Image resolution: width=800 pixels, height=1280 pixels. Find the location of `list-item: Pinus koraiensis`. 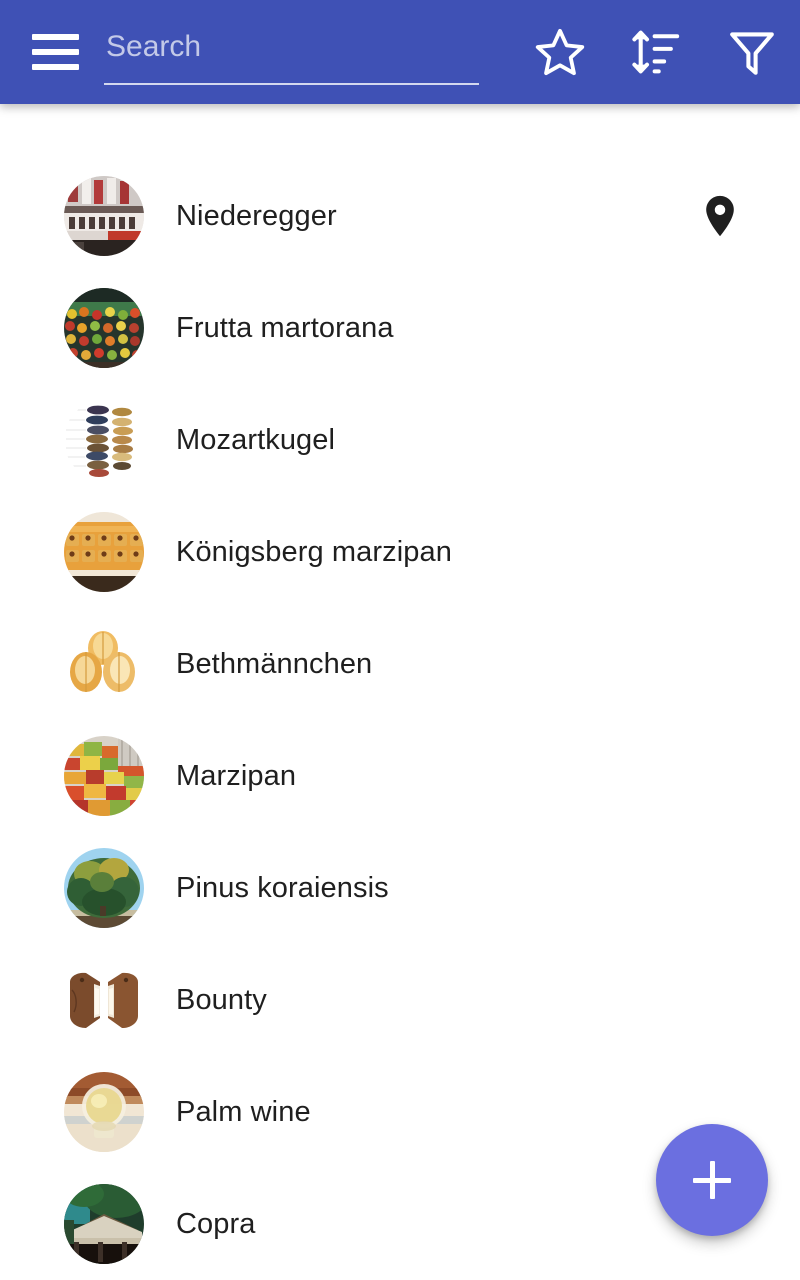

list-item: Pinus koraiensis is located at coordinates (400, 888).